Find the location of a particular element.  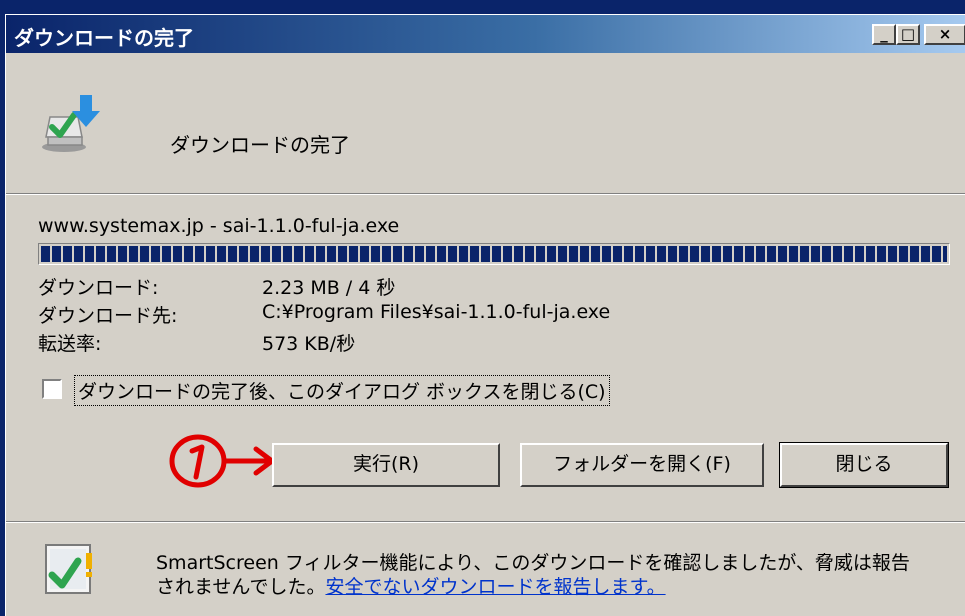

close-button: 閉じる is located at coordinates (864, 465).